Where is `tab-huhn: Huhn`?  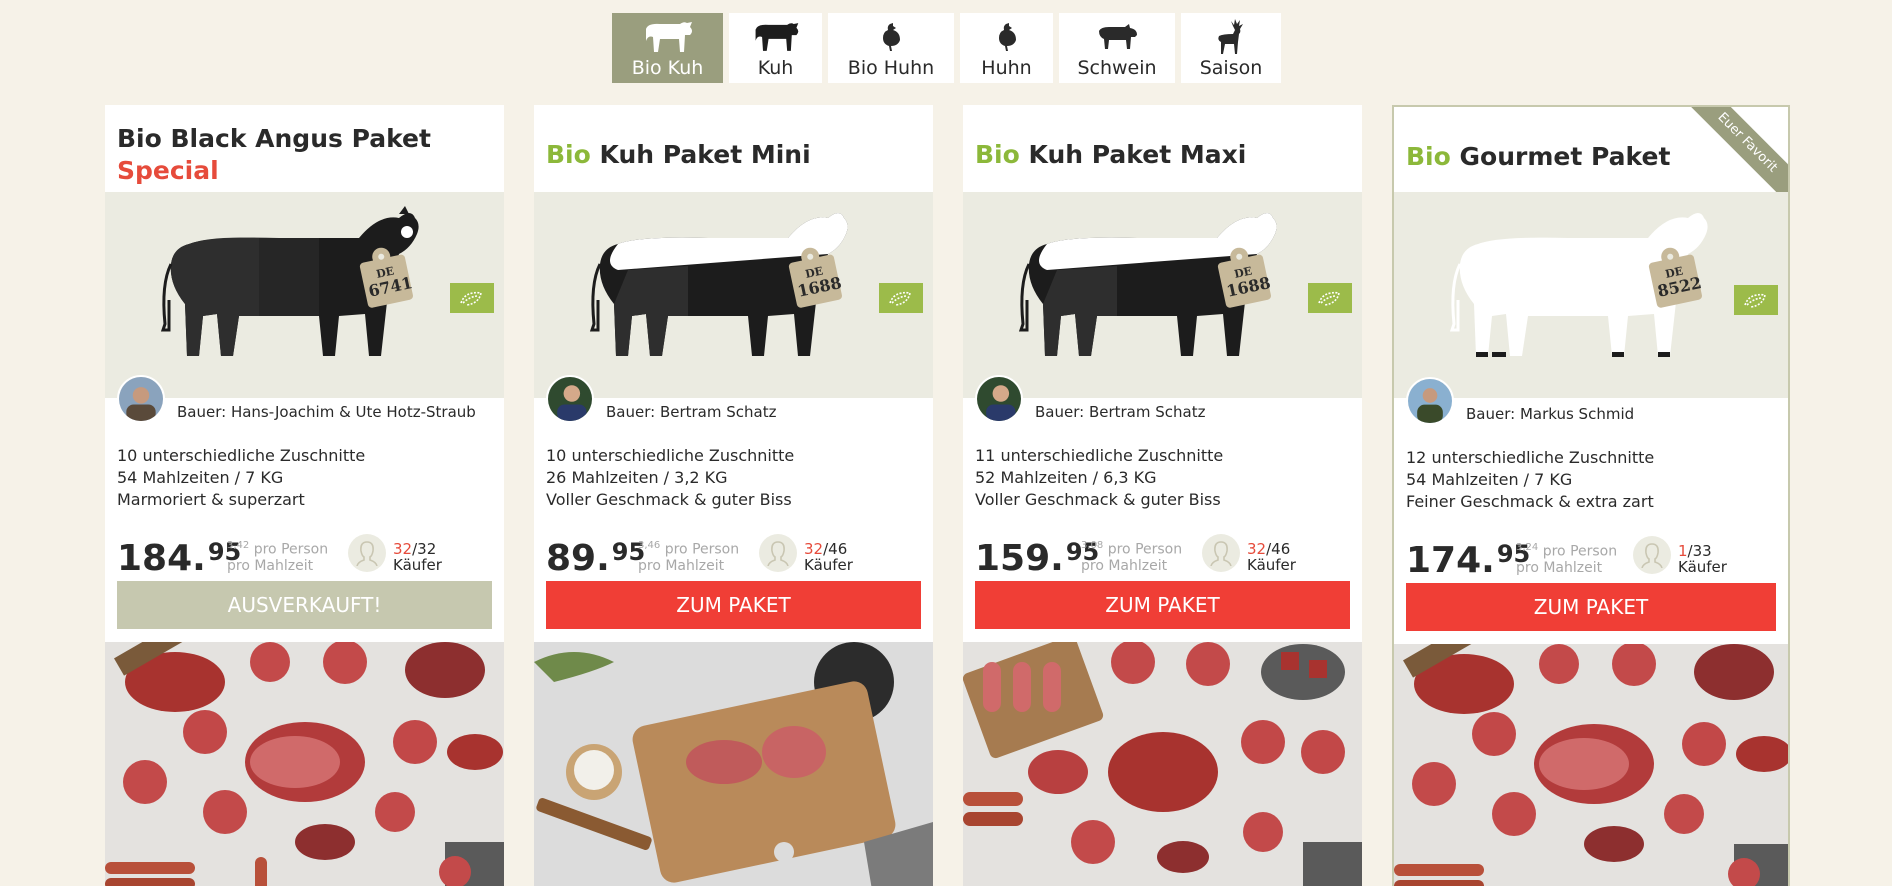 tab-huhn: Huhn is located at coordinates (1006, 48).